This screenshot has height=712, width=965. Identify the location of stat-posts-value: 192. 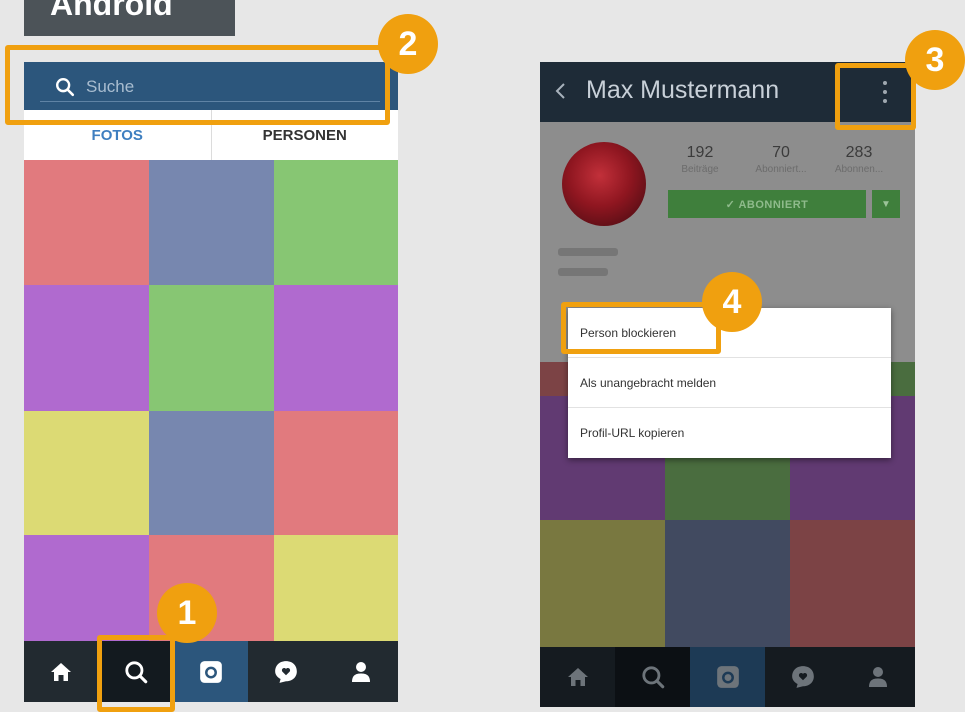
(700, 152).